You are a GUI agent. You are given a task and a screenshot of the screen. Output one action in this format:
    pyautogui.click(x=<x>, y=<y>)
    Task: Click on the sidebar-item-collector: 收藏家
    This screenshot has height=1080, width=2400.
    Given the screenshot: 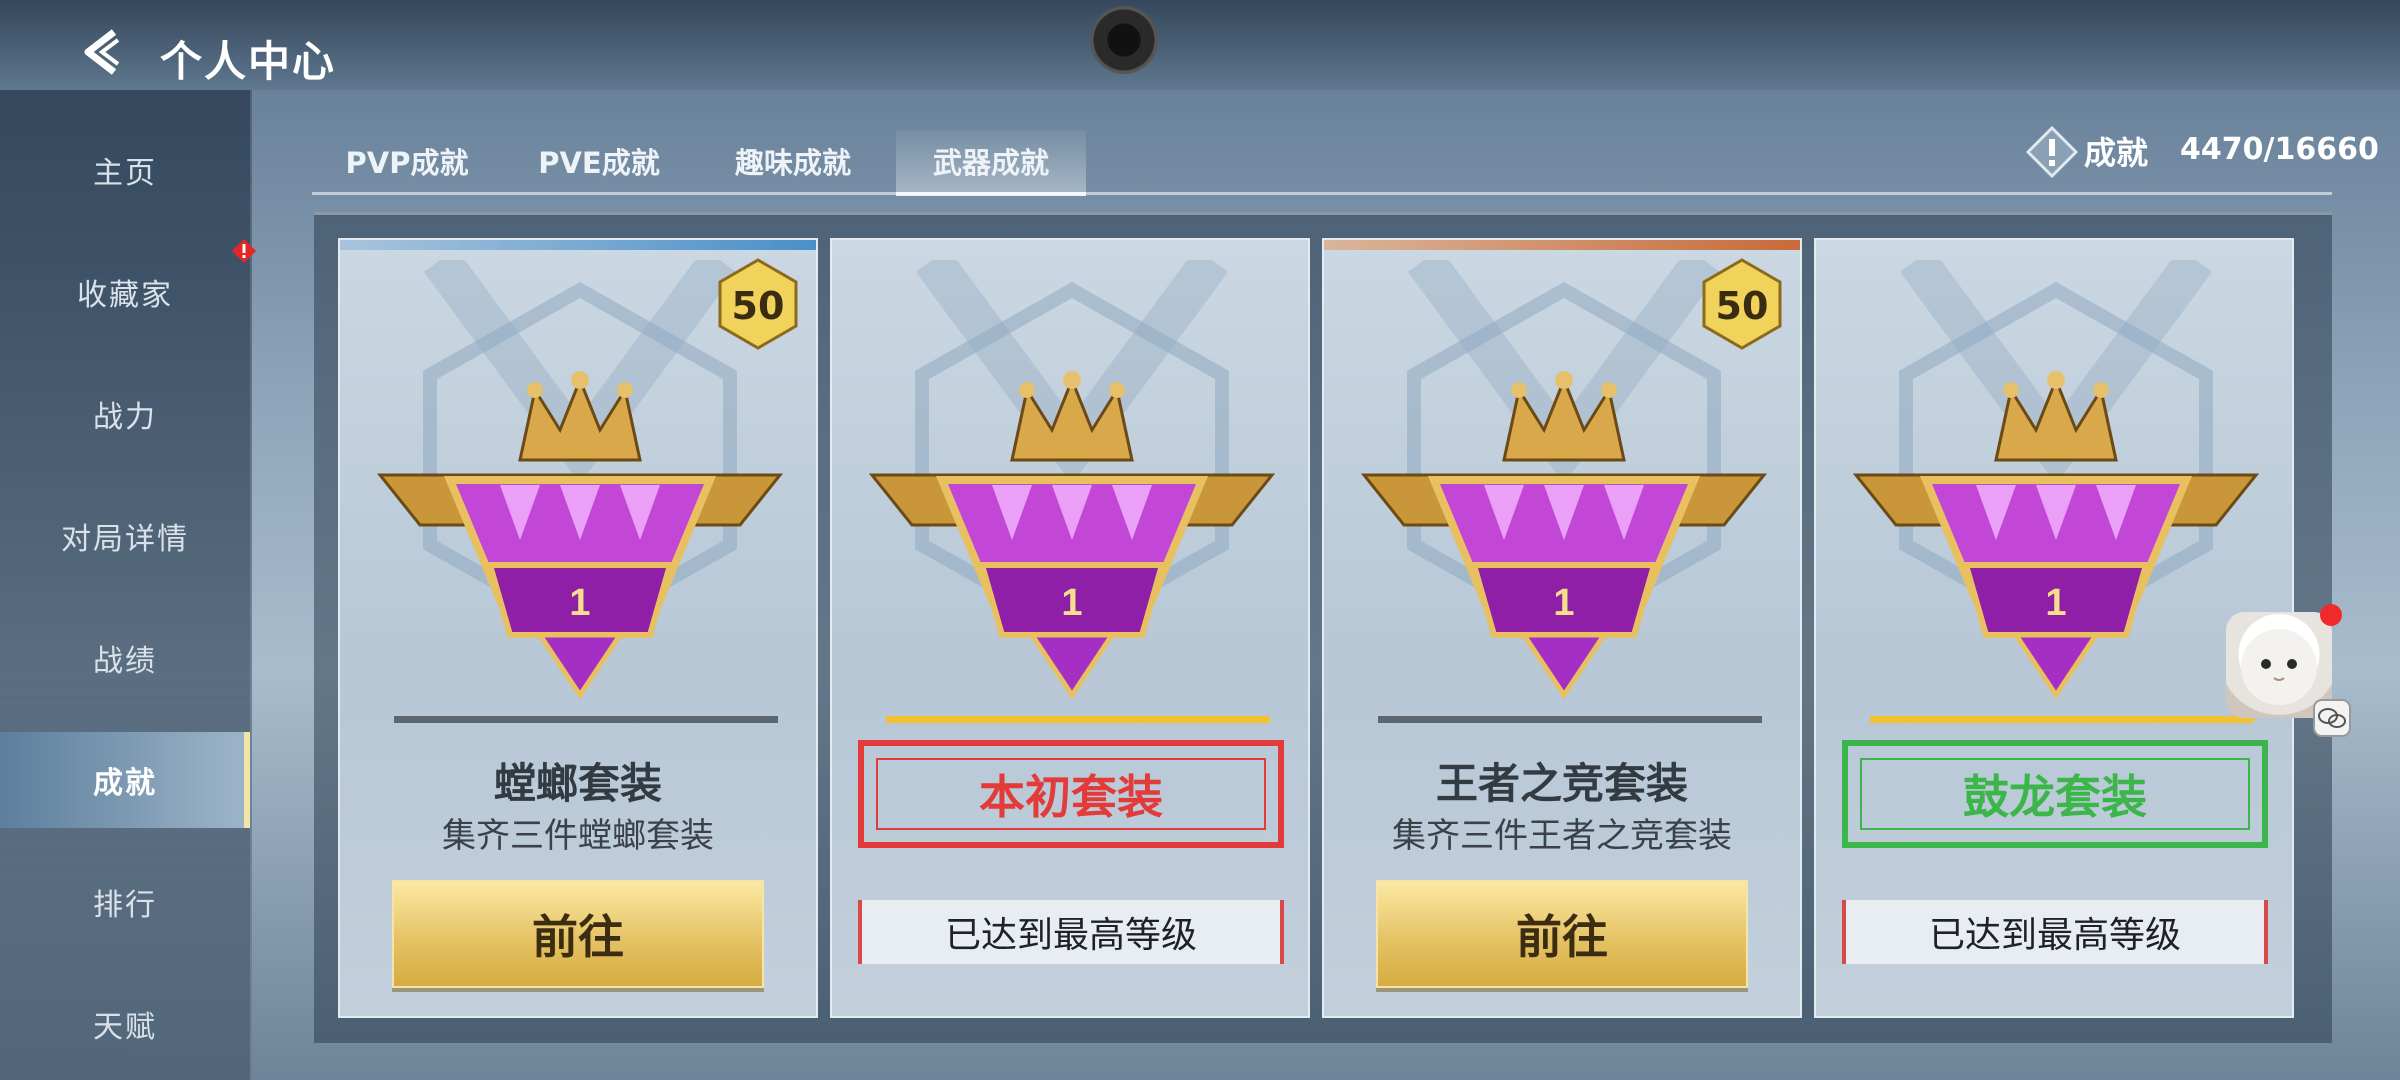 What is the action you would take?
    pyautogui.click(x=125, y=292)
    